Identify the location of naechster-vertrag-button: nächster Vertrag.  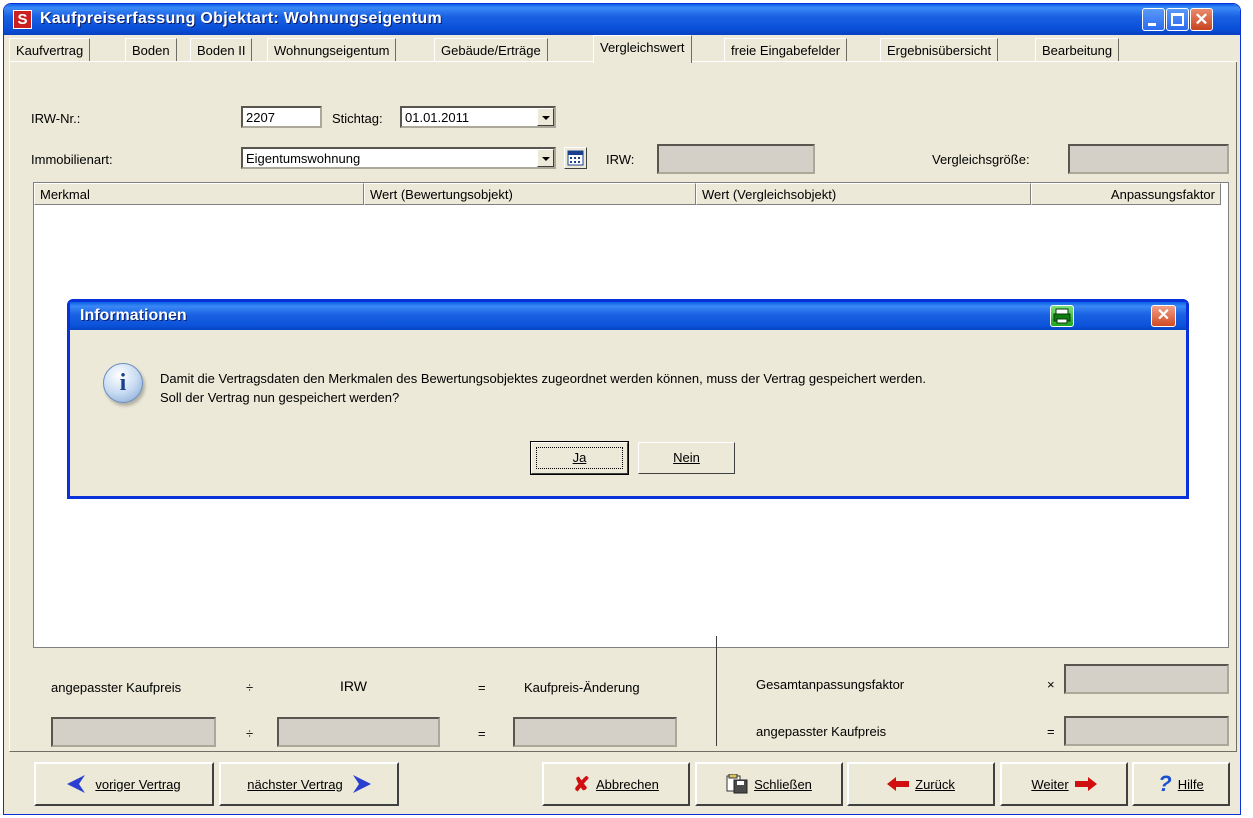
(309, 784).